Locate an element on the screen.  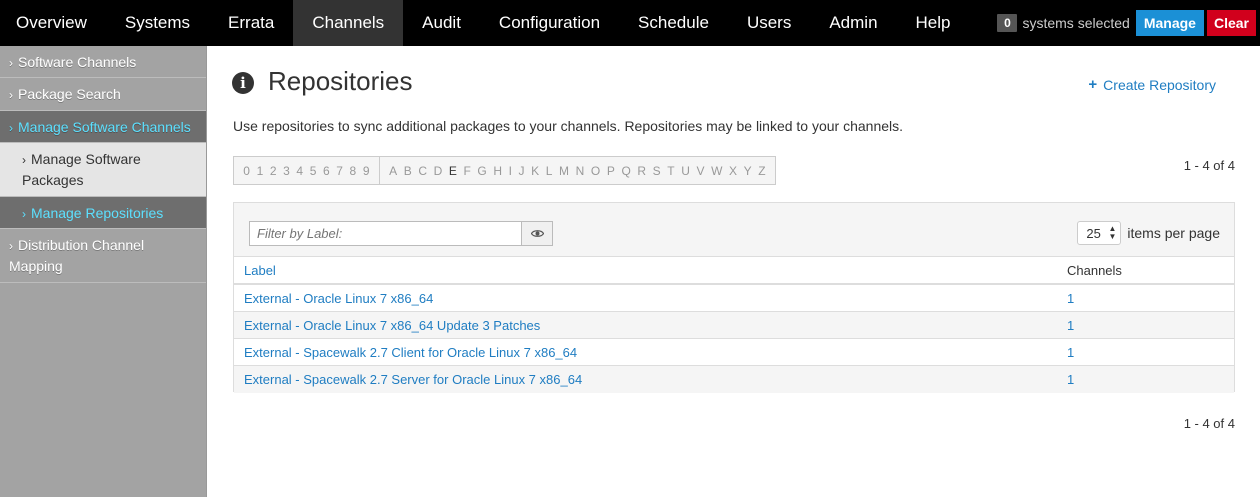
sidebar-item-package-search: › Package Search is located at coordinates (103, 94).